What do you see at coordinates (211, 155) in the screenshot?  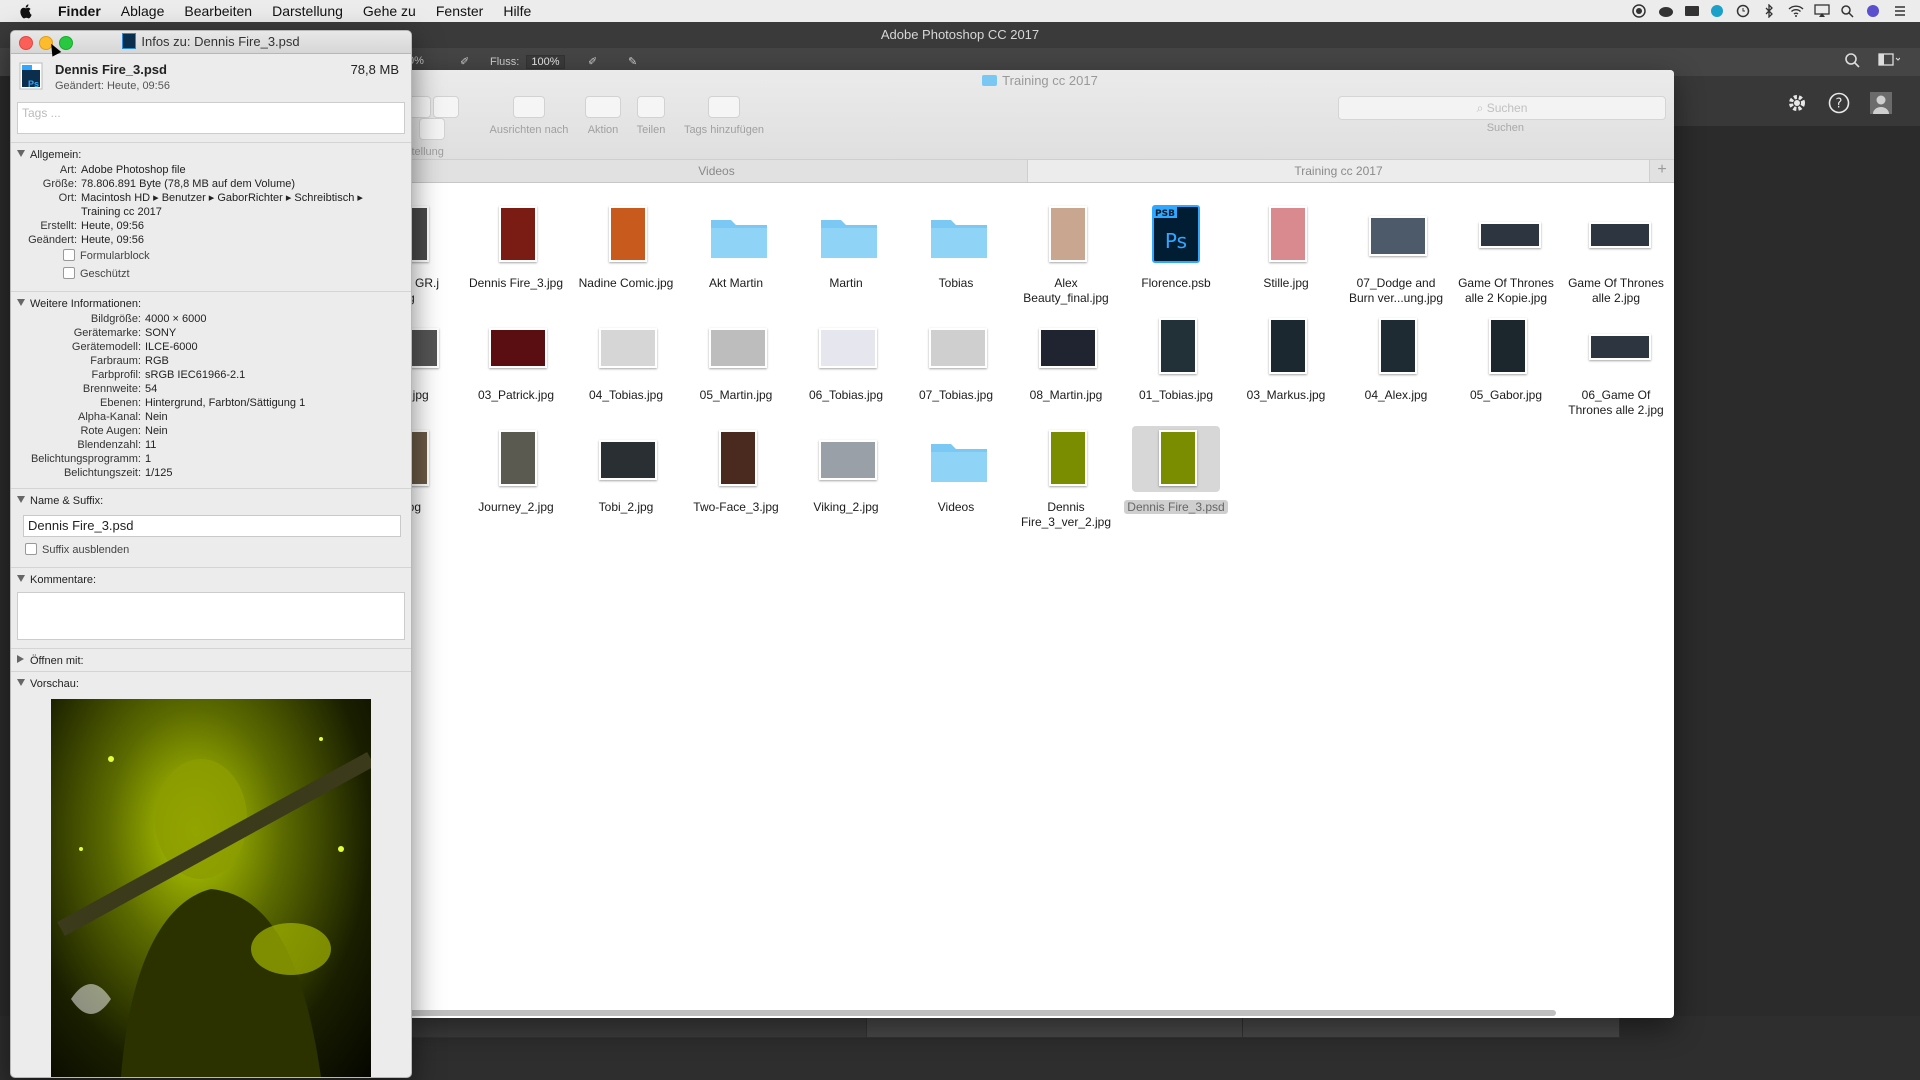 I see `disclosure-general: Allgemein:` at bounding box center [211, 155].